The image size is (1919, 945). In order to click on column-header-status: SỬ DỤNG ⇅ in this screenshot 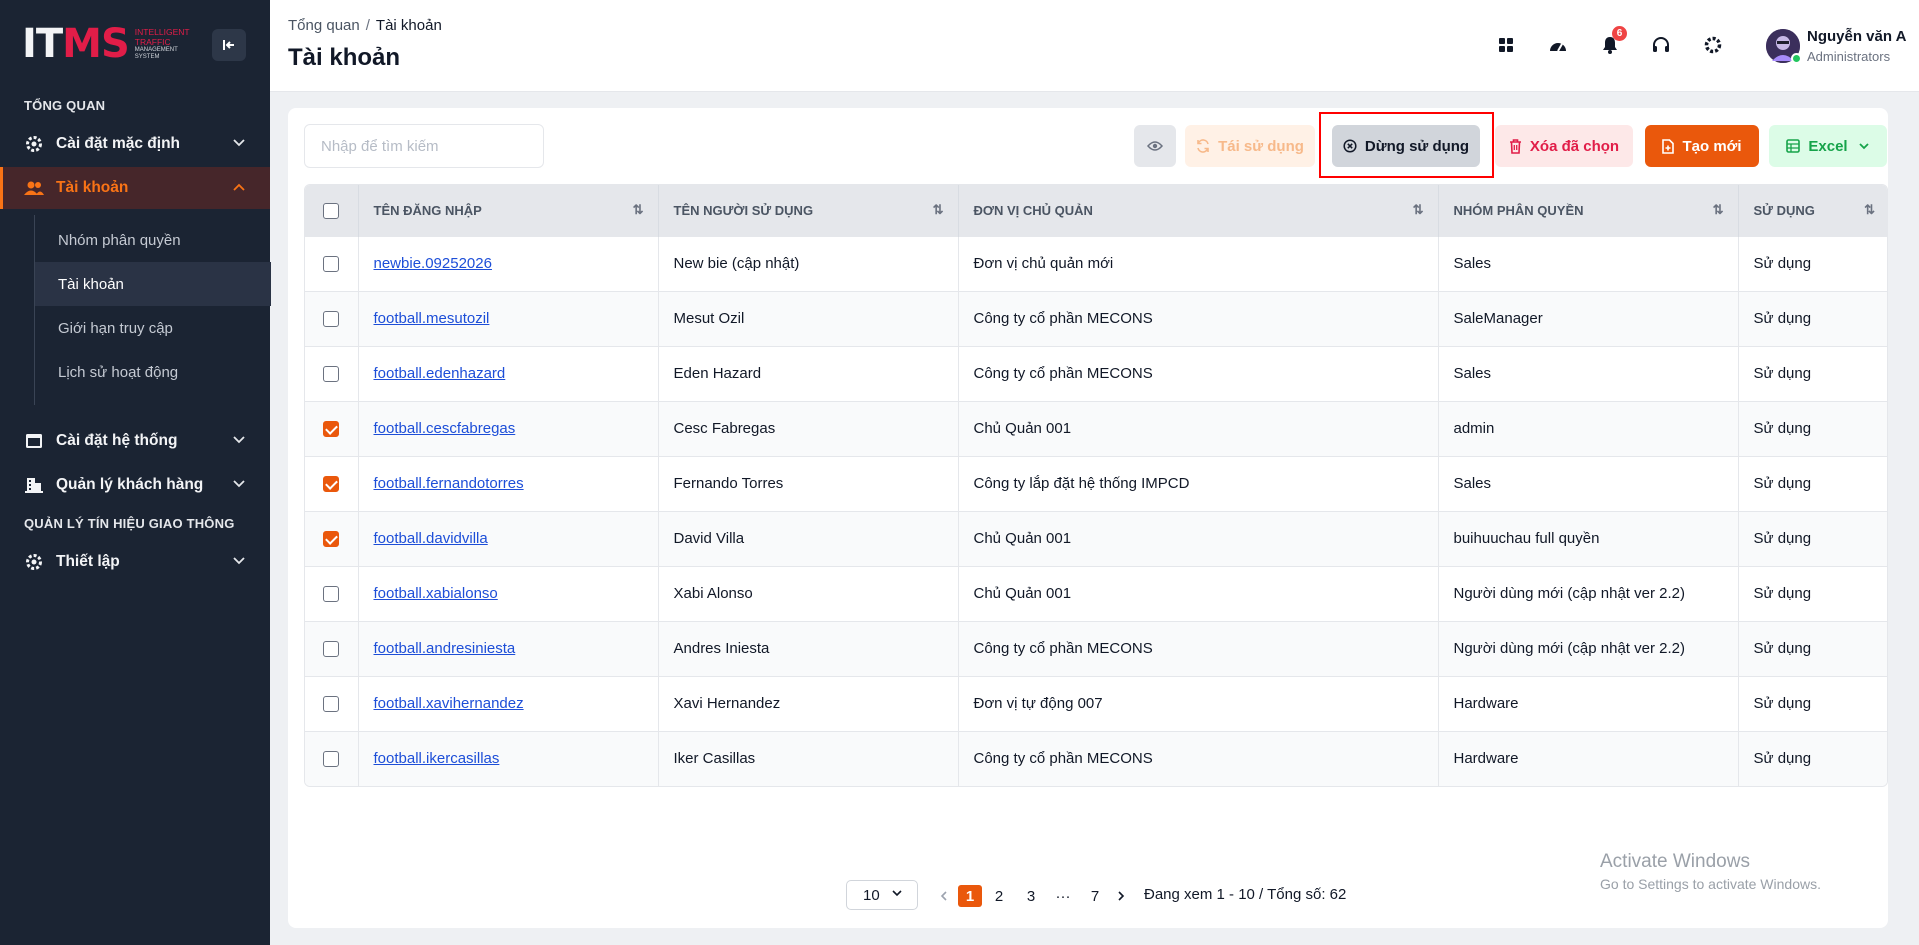, I will do `click(1812, 210)`.